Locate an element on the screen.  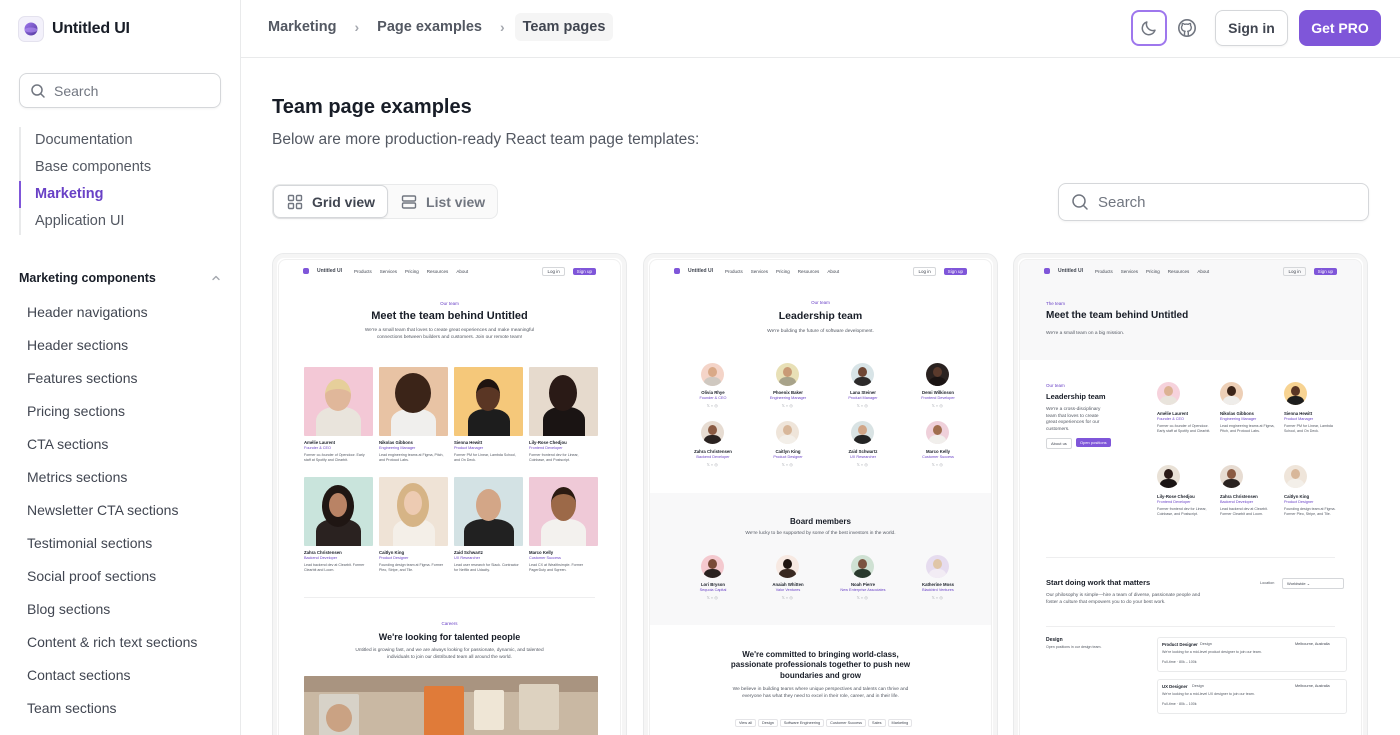
sidebar-item-newsletter-cta-sections: Newsletter CTA sections is located at coordinates (127, 510).